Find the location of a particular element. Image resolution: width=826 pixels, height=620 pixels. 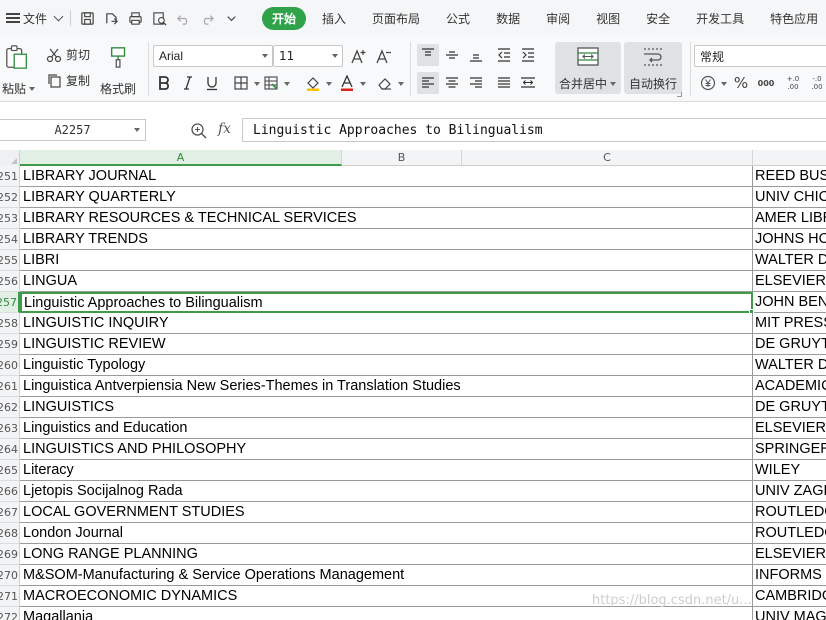

row-header: 2272 is located at coordinates (10, 613).